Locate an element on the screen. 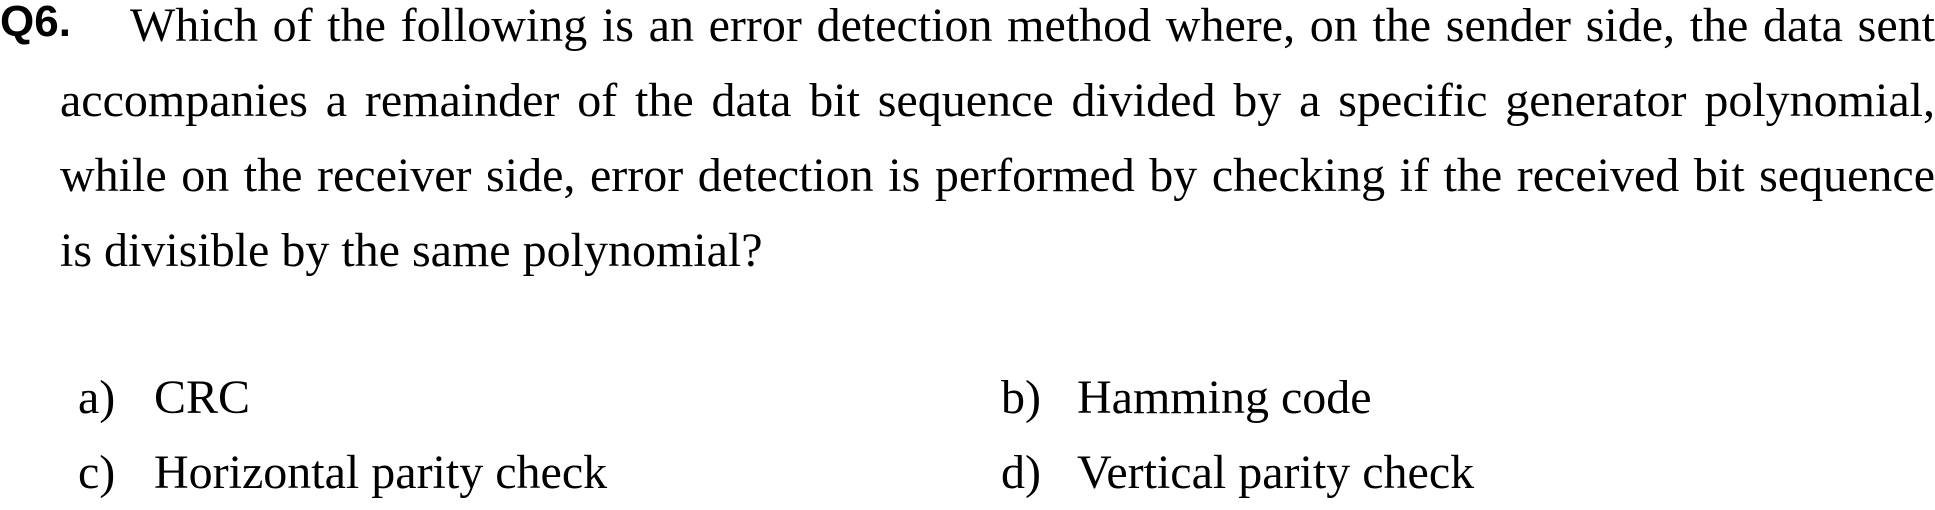 This screenshot has width=1935, height=510. option-text: Horizontal parity check is located at coordinates (381, 472).